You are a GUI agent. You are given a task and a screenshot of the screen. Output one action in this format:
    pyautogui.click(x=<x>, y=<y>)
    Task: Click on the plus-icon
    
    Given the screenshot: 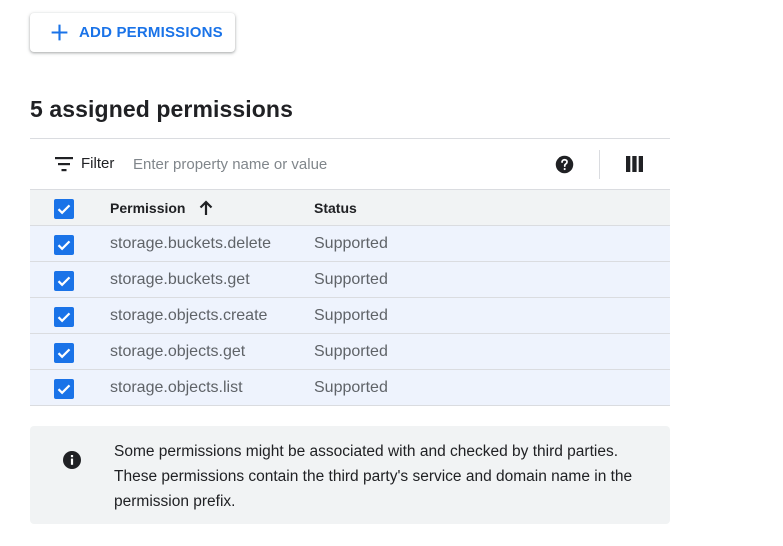 What is the action you would take?
    pyautogui.click(x=59, y=32)
    